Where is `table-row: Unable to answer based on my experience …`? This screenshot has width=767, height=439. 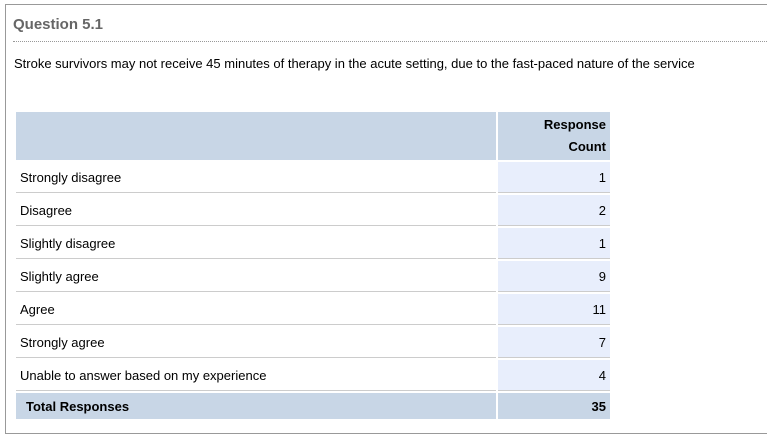
table-row: Unable to answer based on my experience … is located at coordinates (313, 375).